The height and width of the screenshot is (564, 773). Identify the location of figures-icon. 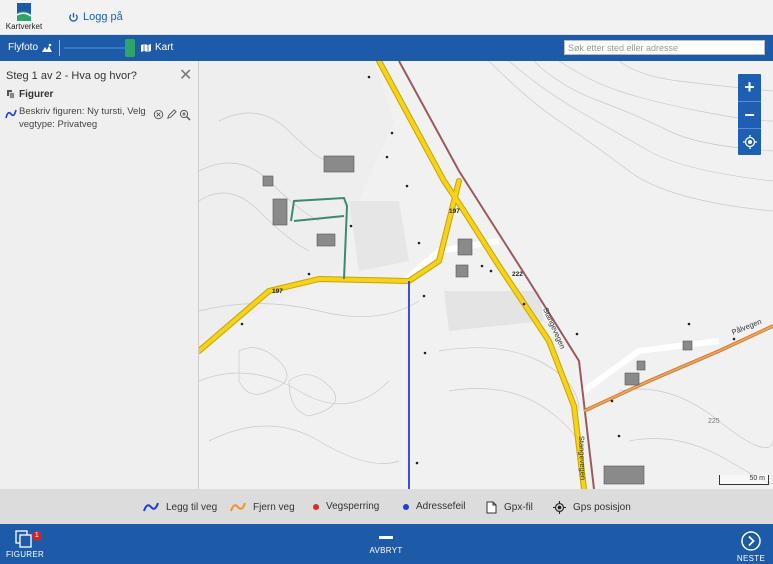
(11, 94).